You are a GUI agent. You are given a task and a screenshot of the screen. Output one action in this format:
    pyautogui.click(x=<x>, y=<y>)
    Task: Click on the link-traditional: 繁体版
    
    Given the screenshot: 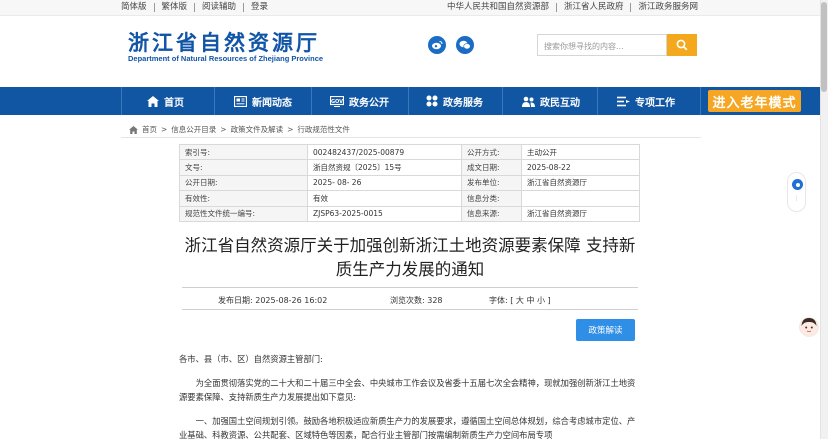 What is the action you would take?
    pyautogui.click(x=175, y=7)
    